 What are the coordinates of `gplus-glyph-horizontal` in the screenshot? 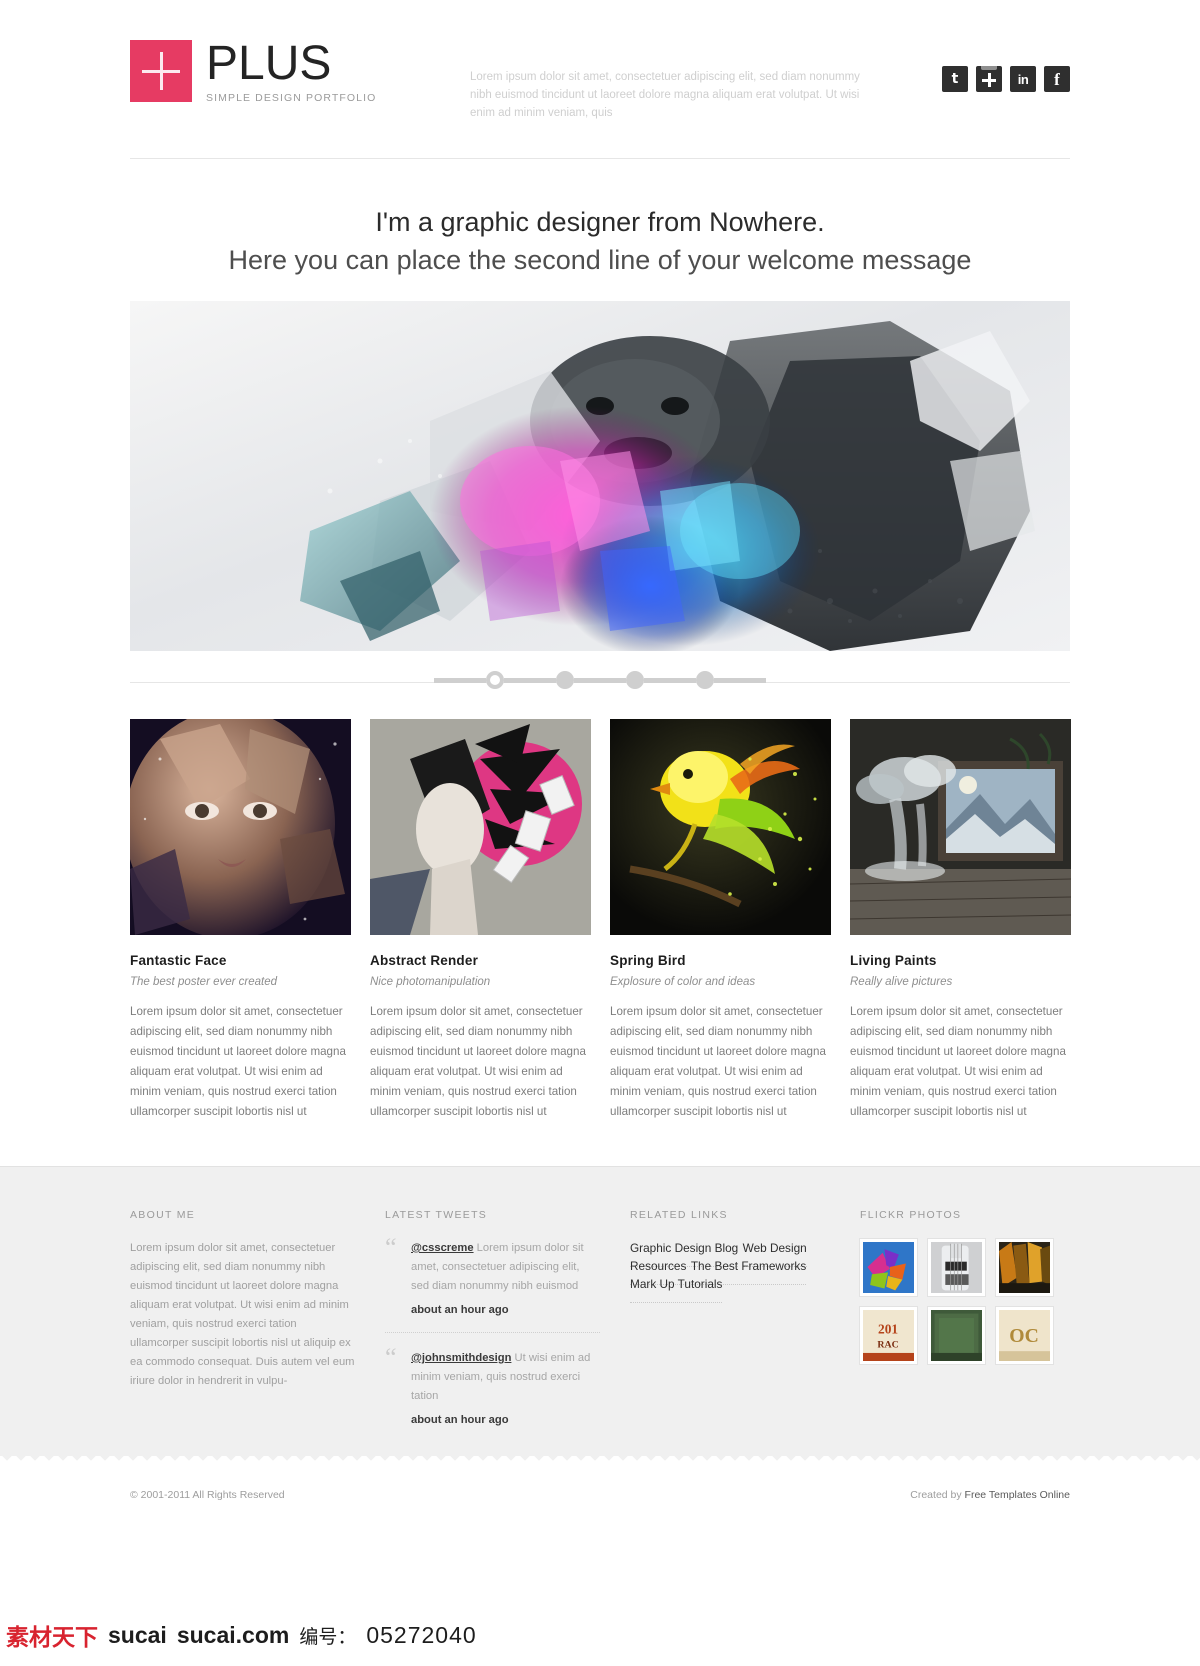 It's located at (989, 80).